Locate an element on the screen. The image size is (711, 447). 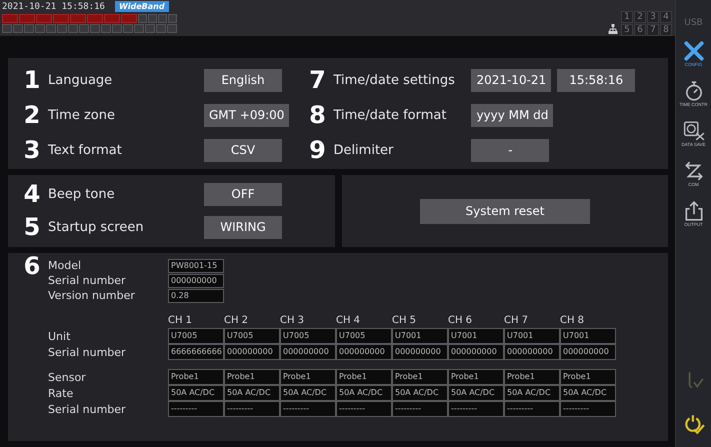
power-check-icon is located at coordinates (693, 424).